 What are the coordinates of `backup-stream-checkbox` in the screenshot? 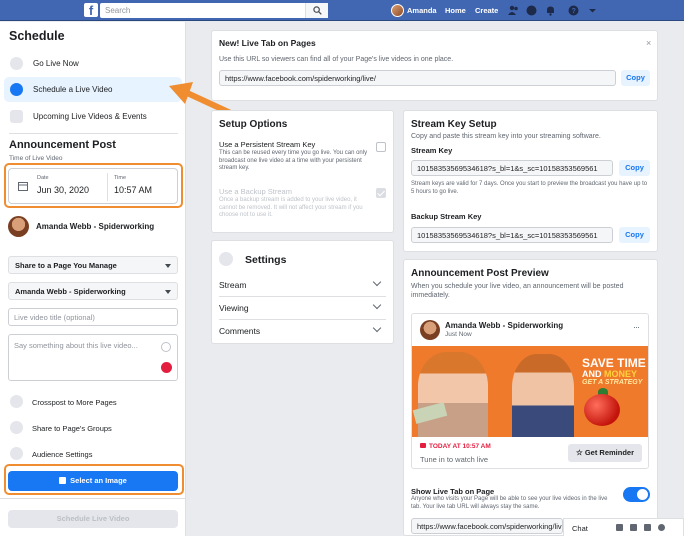 It's located at (381, 193).